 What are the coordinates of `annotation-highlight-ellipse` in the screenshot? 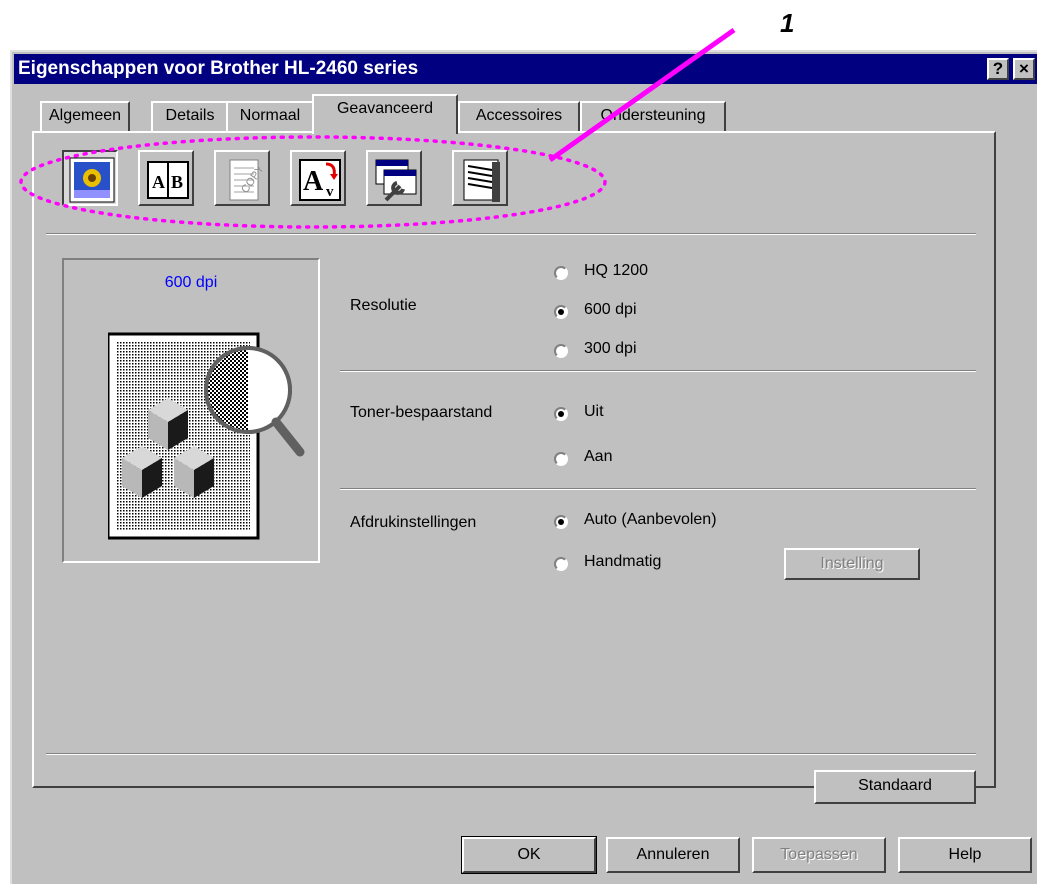 It's located at (313, 182).